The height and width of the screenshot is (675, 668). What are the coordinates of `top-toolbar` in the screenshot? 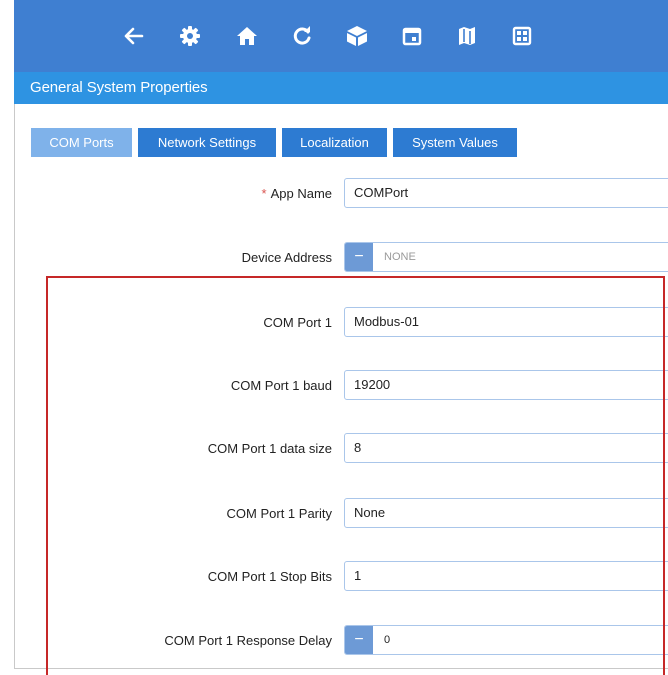 It's located at (341, 36).